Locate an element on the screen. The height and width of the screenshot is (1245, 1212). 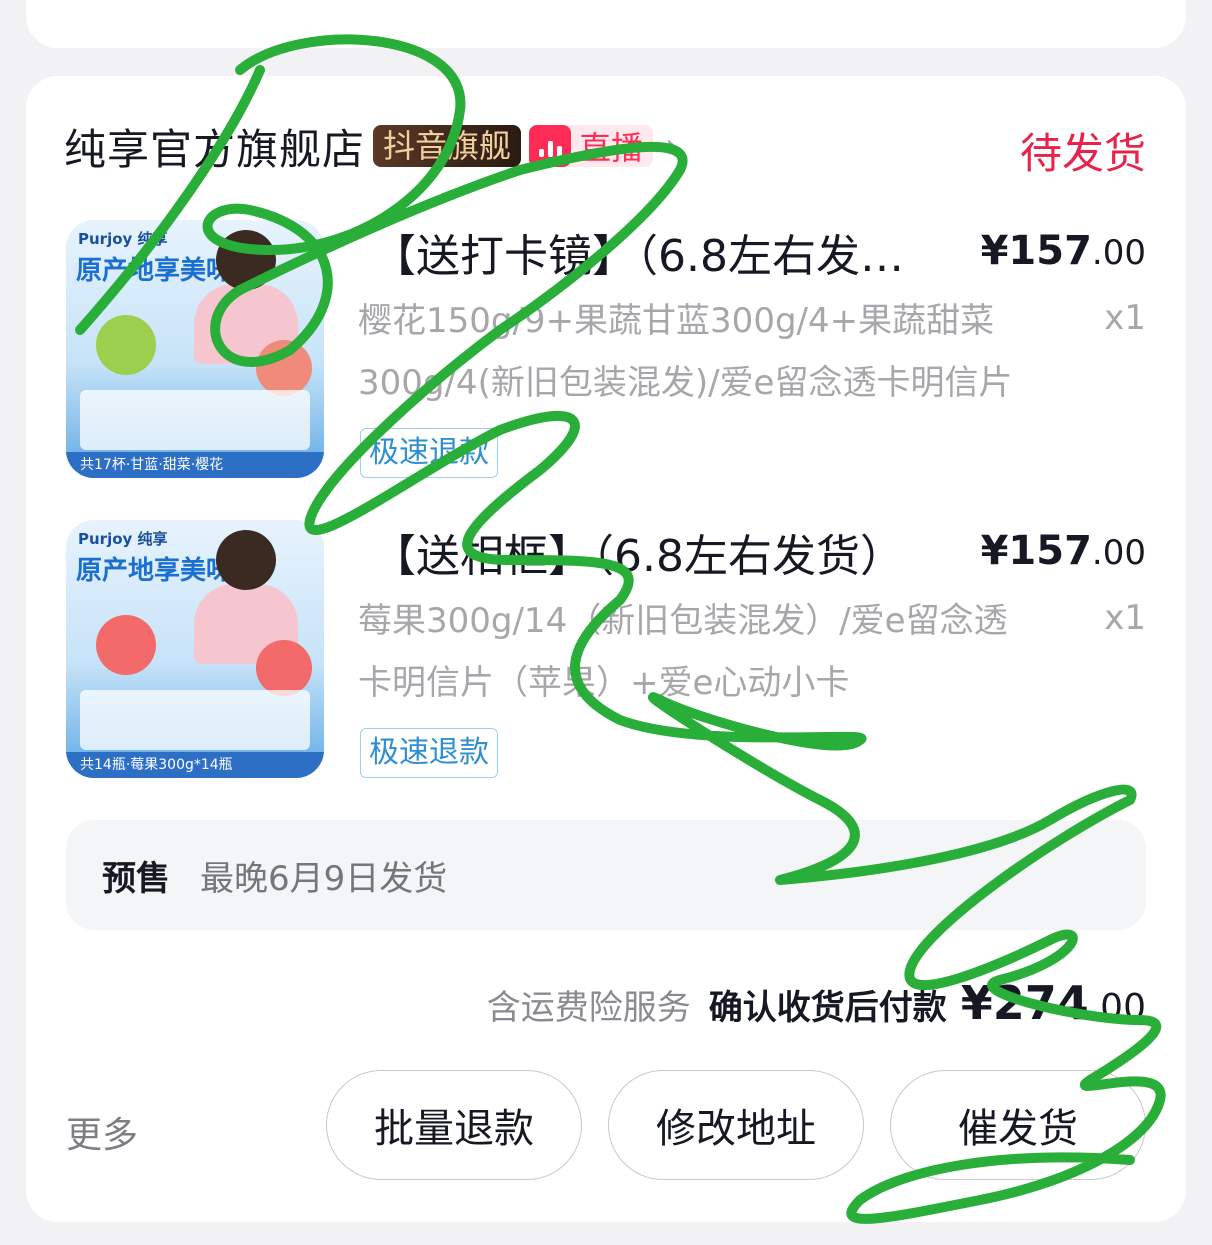
order-total: 含运费险服务 确认收货后付款 ¥274.00 is located at coordinates (816, 1003).